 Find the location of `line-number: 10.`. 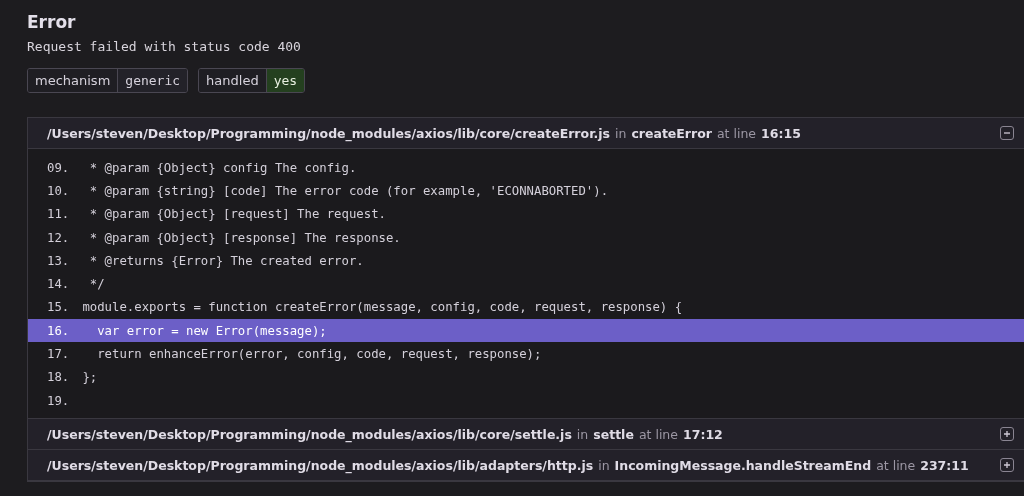

line-number: 10. is located at coordinates (59, 190).